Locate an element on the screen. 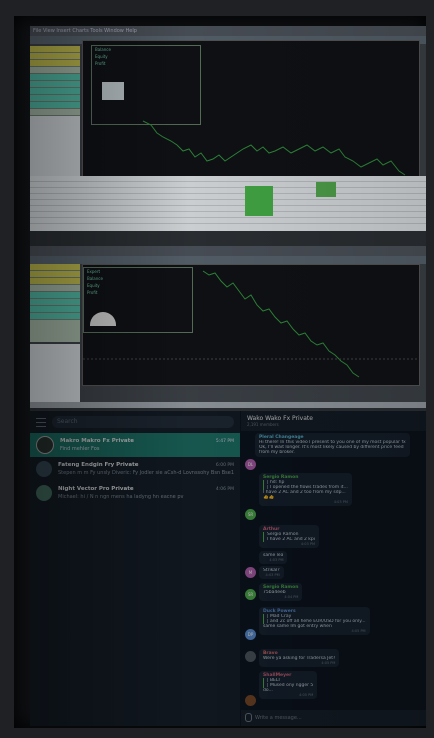 This screenshot has width=434, height=738. price-chart-top: Balance Equity Profit is located at coordinates (251, 111).